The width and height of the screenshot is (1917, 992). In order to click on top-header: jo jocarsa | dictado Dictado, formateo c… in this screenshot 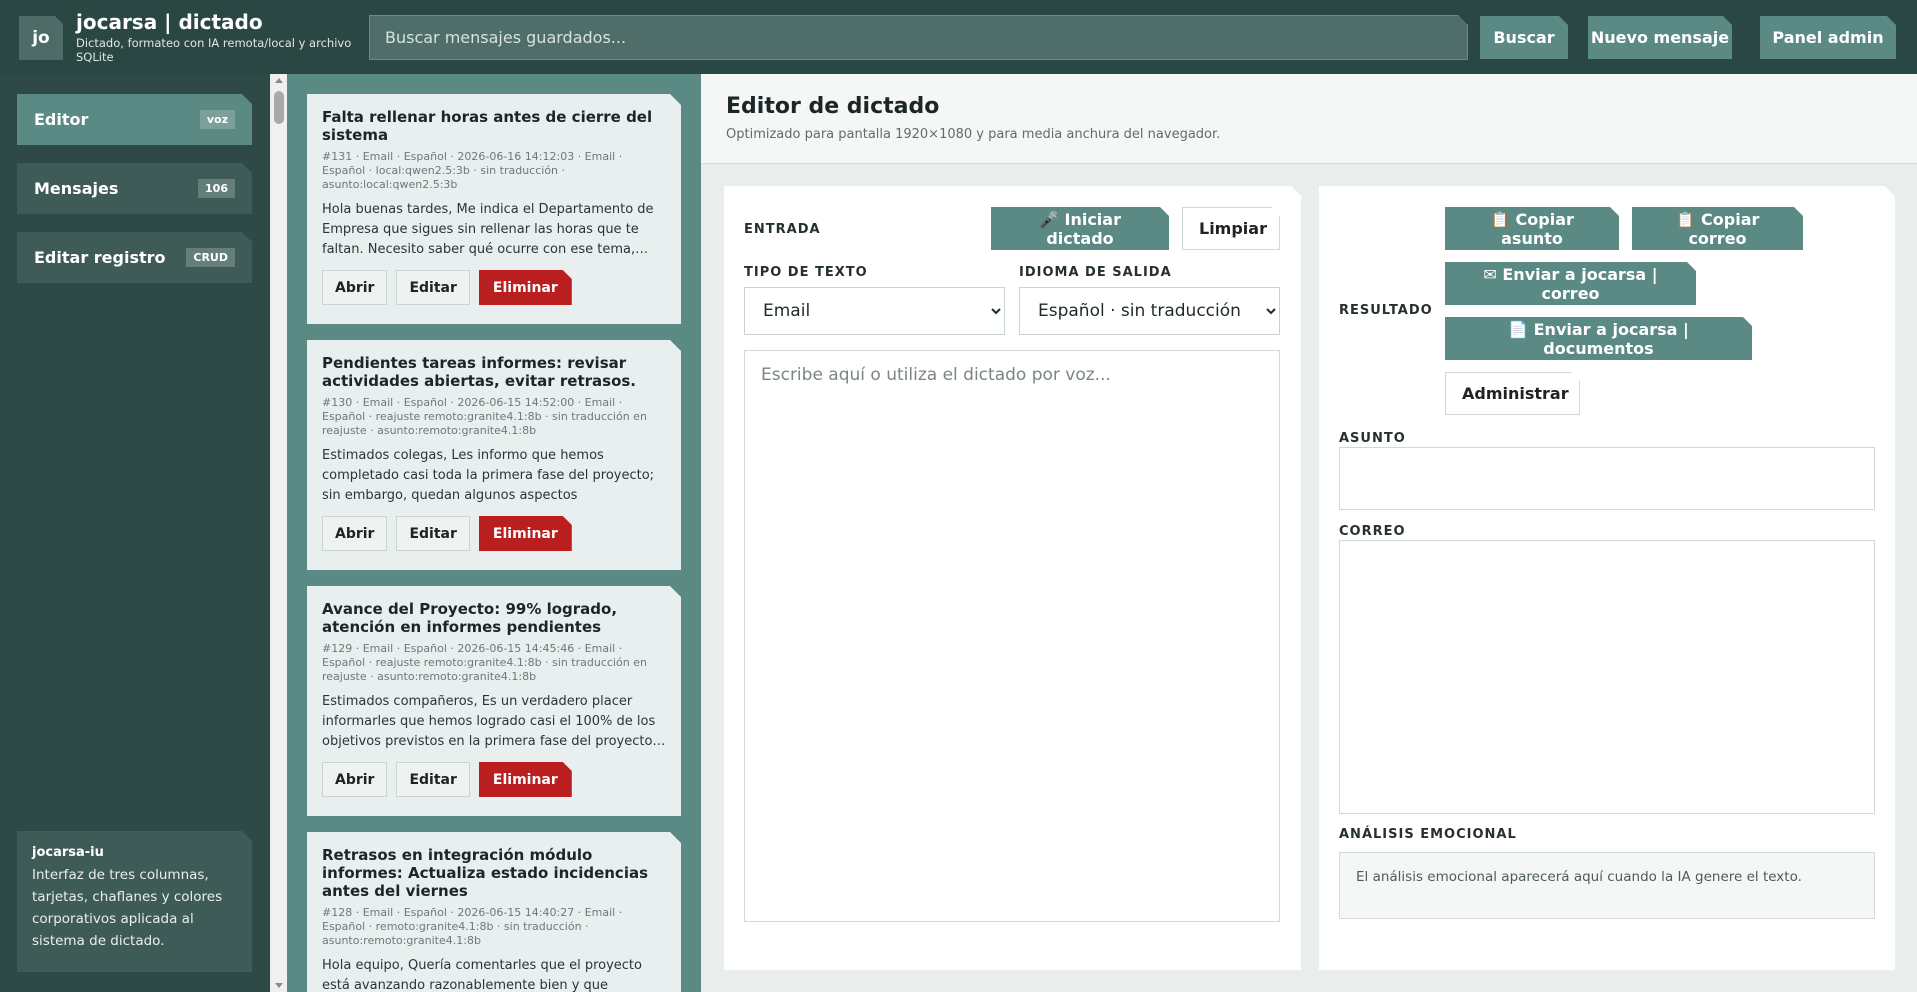, I will do `click(958, 37)`.